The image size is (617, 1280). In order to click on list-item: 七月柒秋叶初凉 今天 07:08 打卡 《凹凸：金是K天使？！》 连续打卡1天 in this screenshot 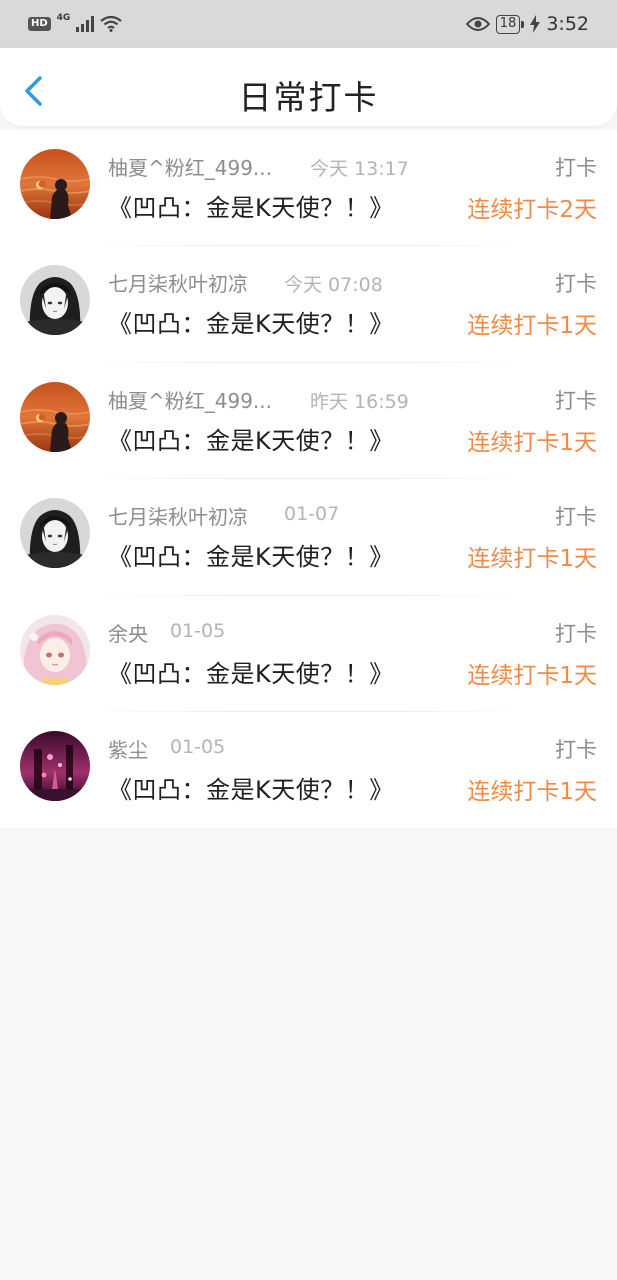, I will do `click(308, 304)`.